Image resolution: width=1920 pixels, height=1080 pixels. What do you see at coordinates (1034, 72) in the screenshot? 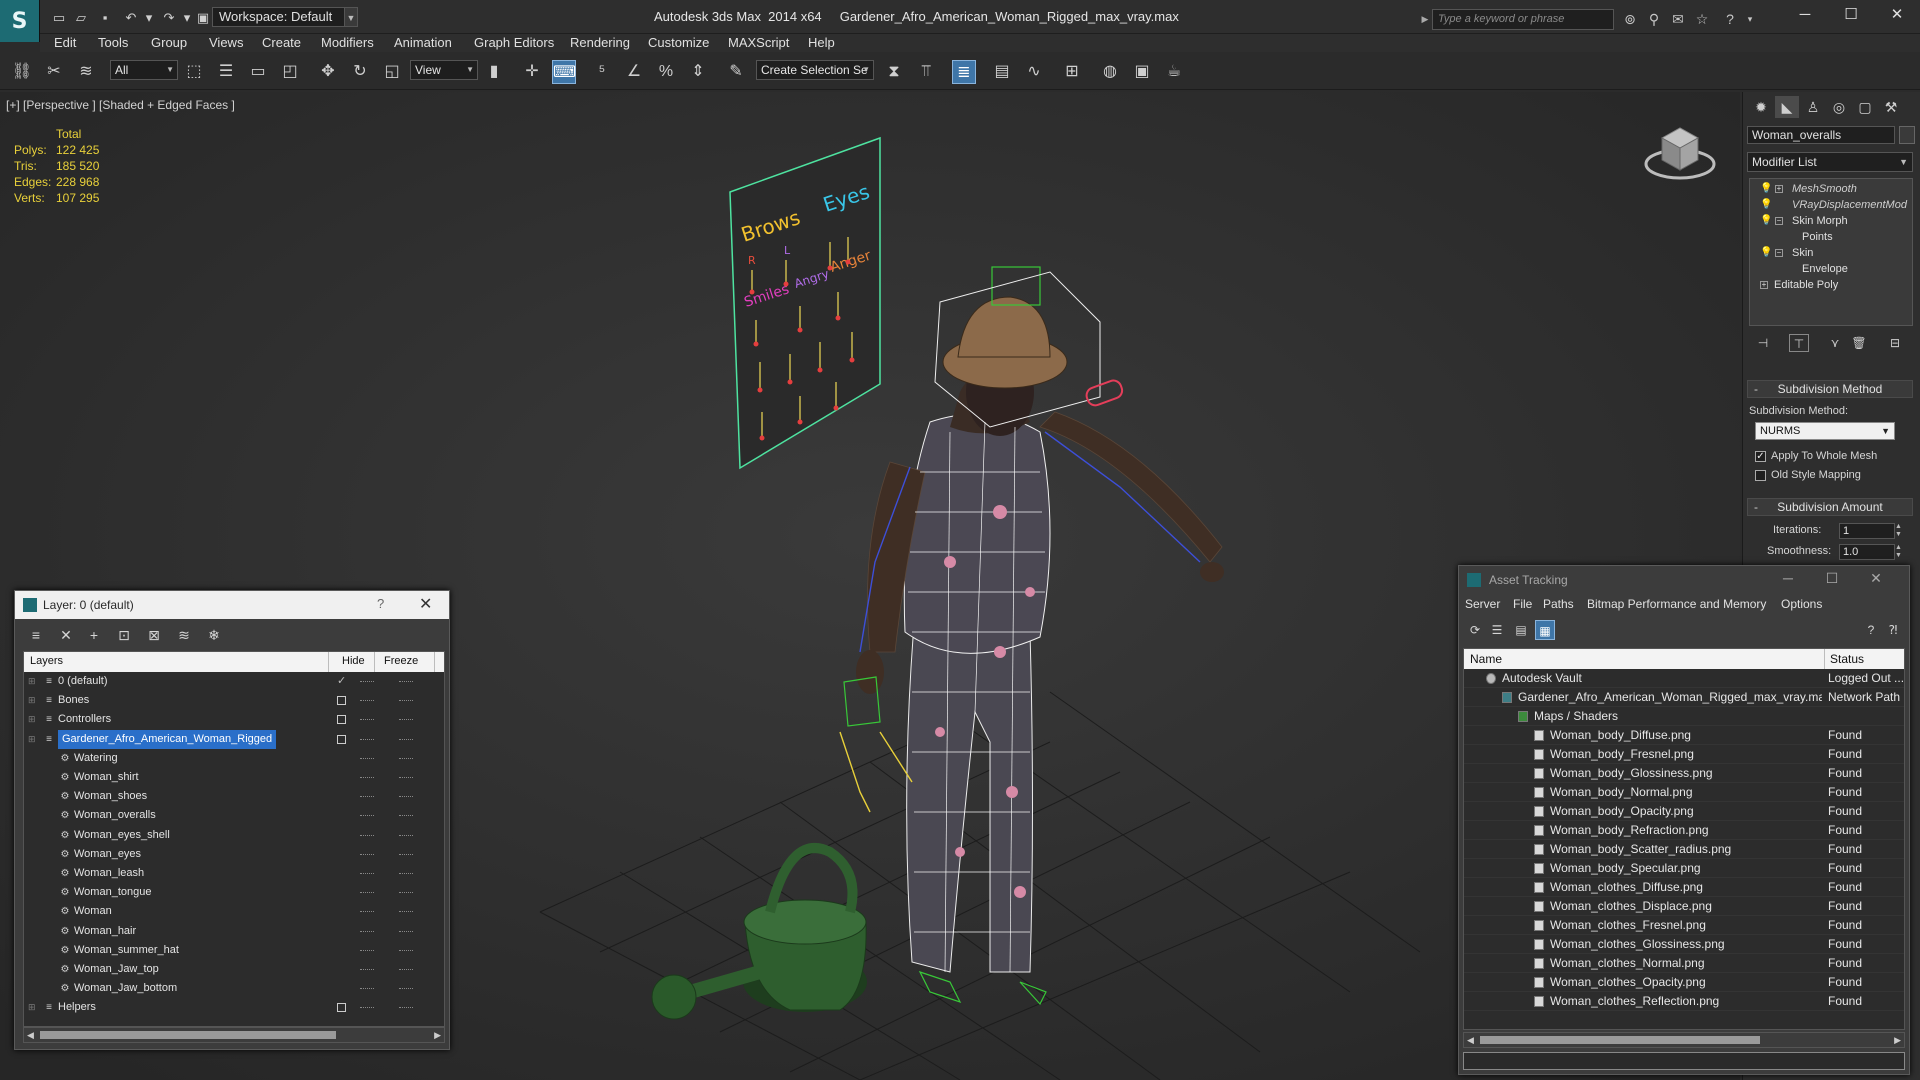
I see `curve-editor-icon: ∿` at bounding box center [1034, 72].